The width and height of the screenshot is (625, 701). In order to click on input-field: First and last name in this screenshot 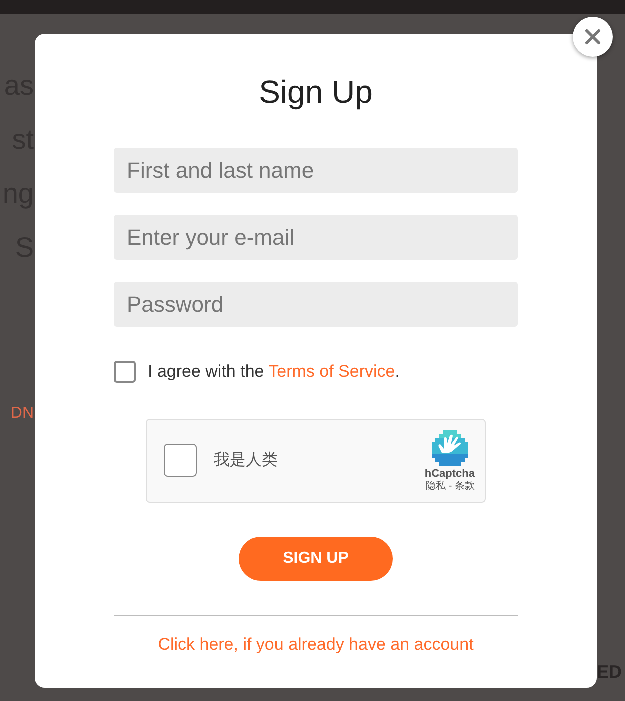, I will do `click(316, 170)`.